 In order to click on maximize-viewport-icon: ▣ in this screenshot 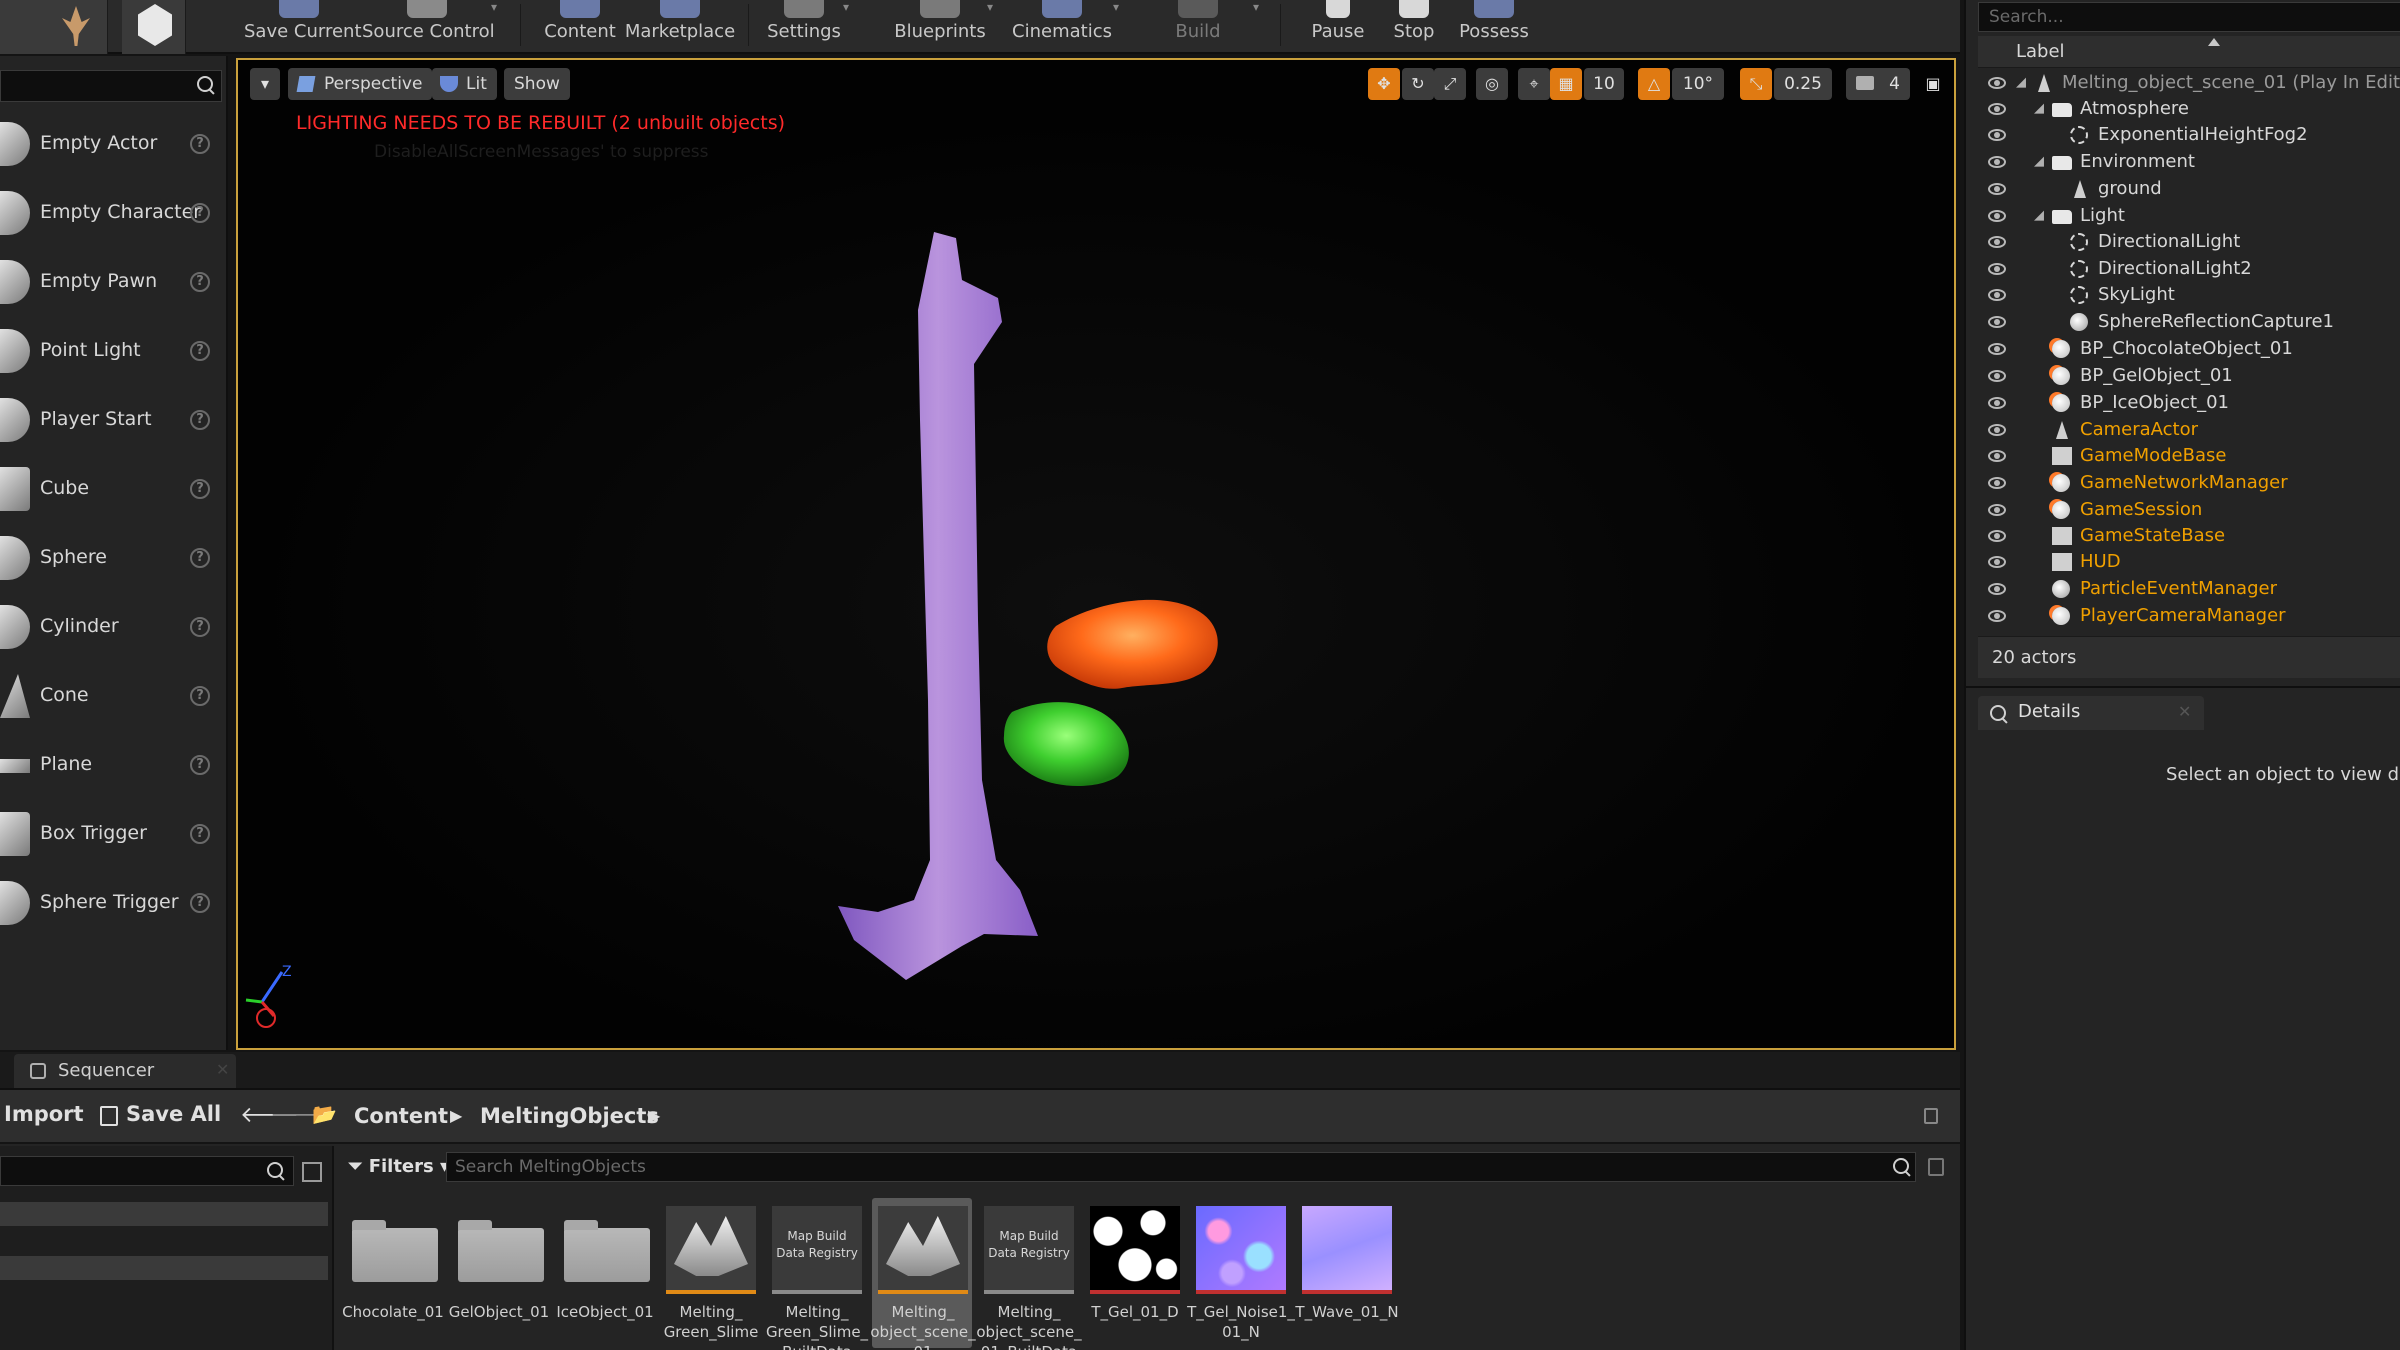, I will do `click(1933, 84)`.